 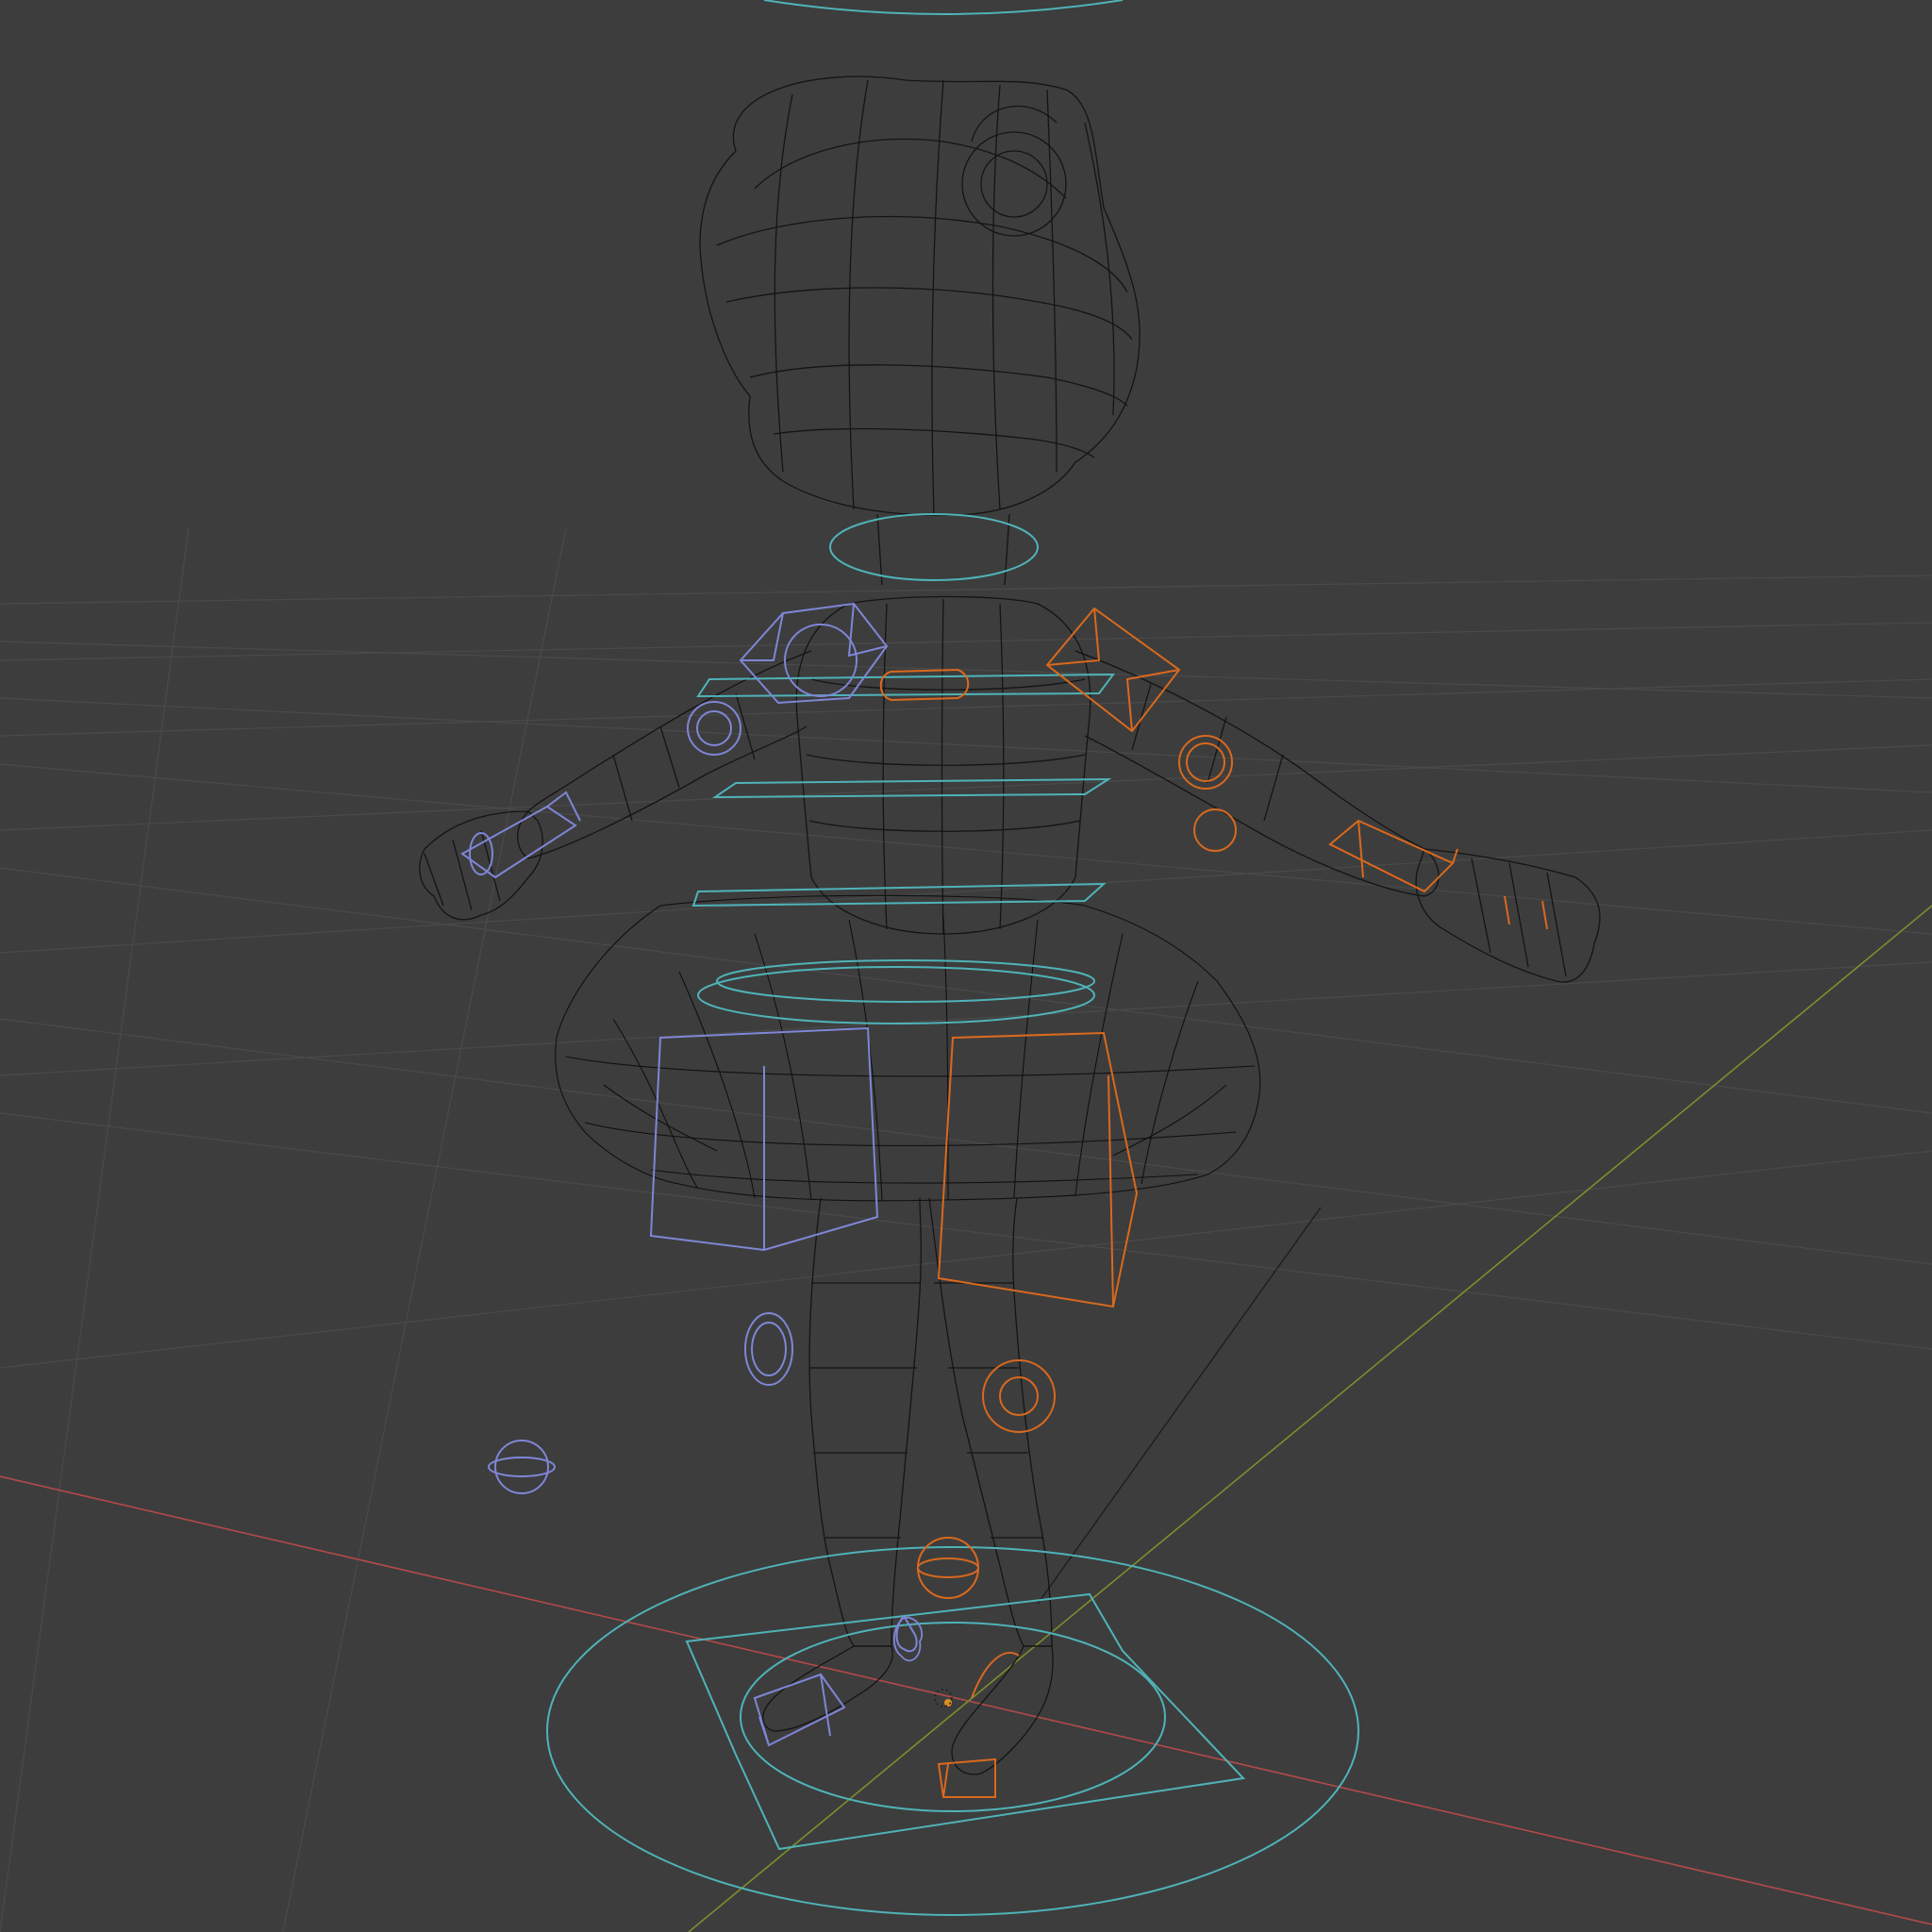 I want to click on upper-arm-right-pivot, so click(x=1206, y=762).